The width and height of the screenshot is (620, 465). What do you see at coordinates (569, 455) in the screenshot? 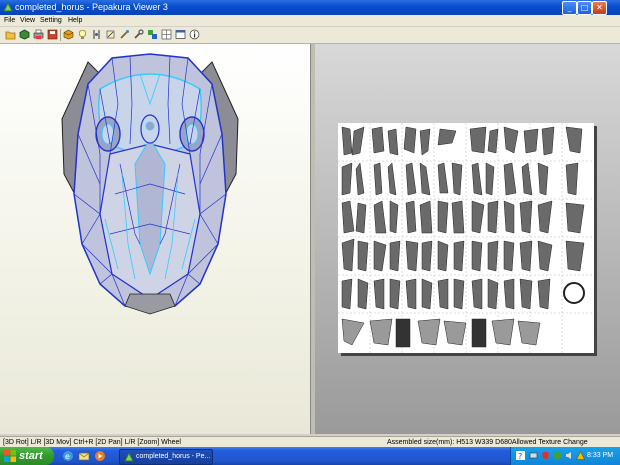
I see `volume-icon` at bounding box center [569, 455].